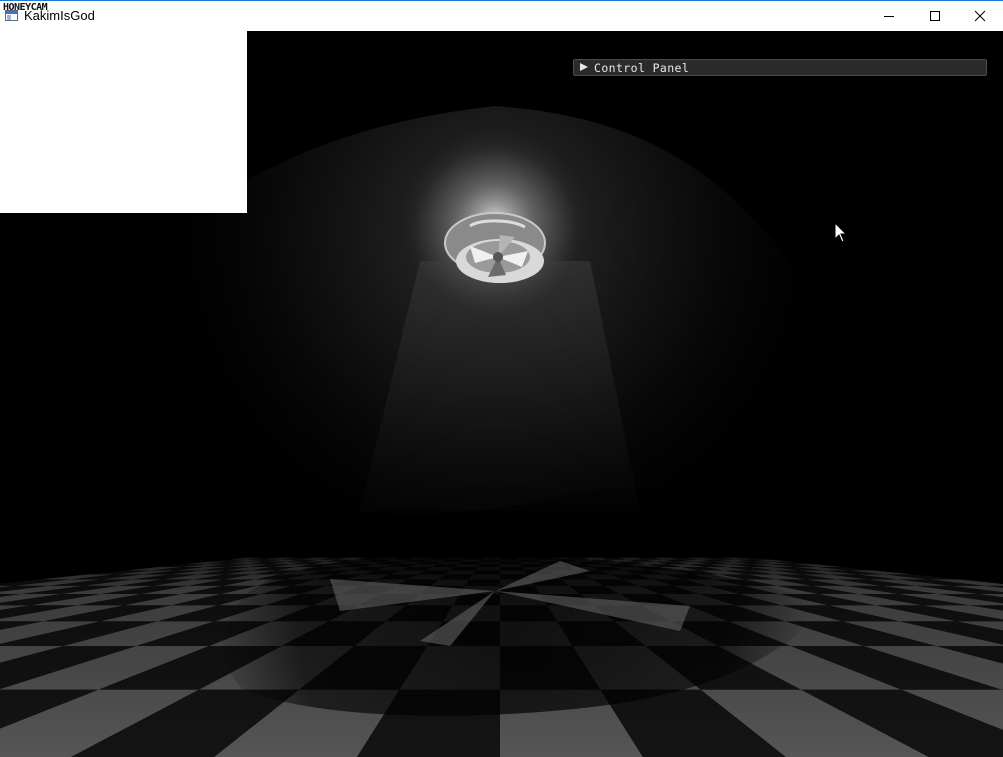  I want to click on maximize-icon, so click(935, 16).